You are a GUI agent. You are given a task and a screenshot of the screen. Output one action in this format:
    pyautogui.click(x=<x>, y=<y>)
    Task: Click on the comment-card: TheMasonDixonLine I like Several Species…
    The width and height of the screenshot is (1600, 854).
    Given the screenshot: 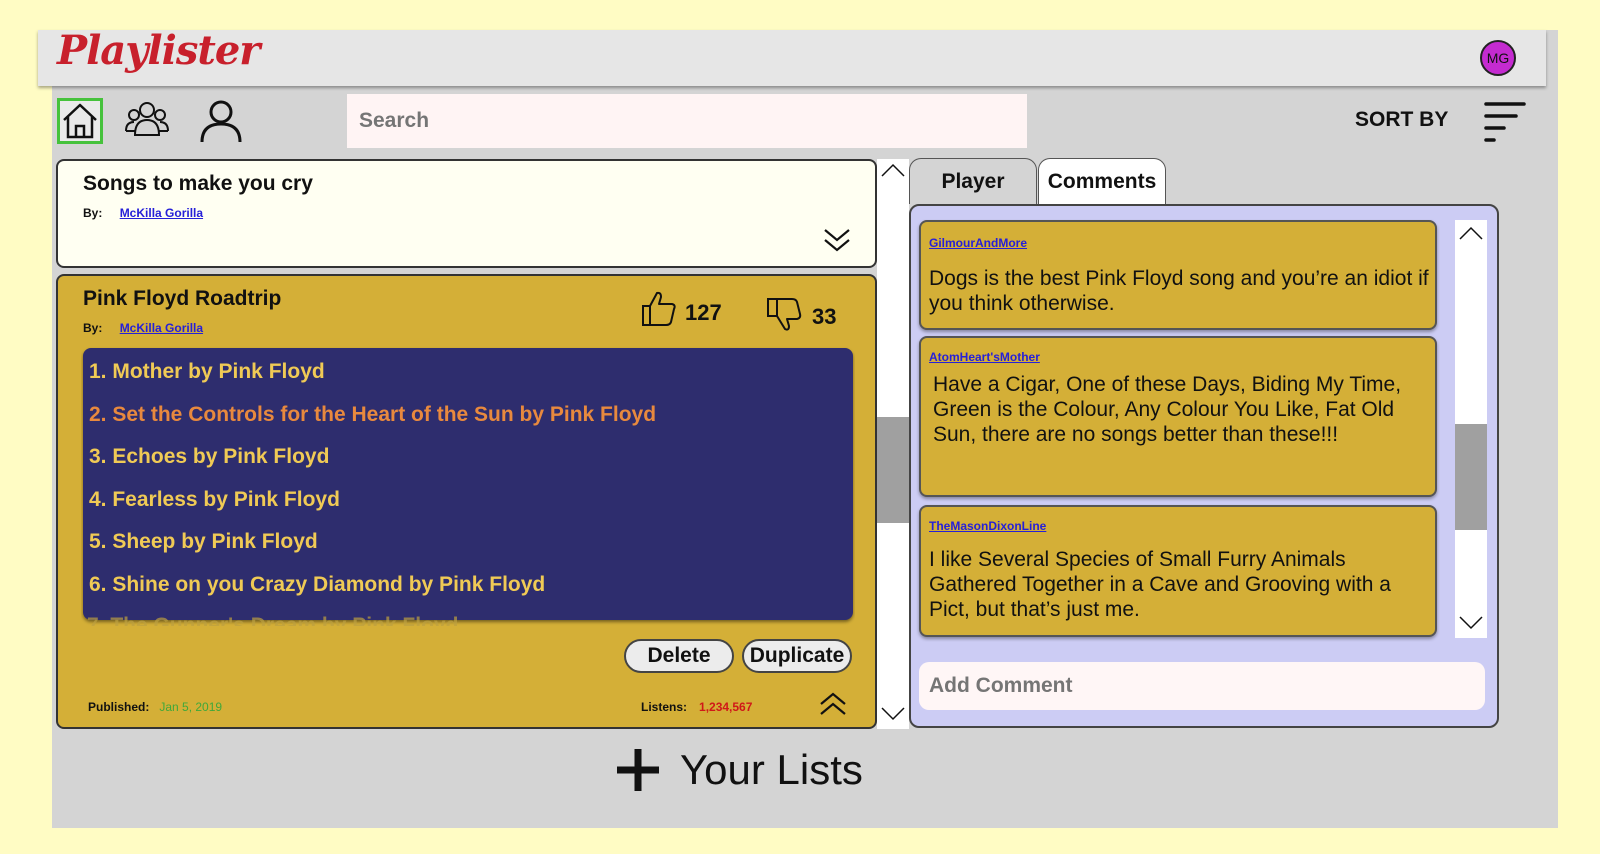 What is the action you would take?
    pyautogui.click(x=1178, y=571)
    